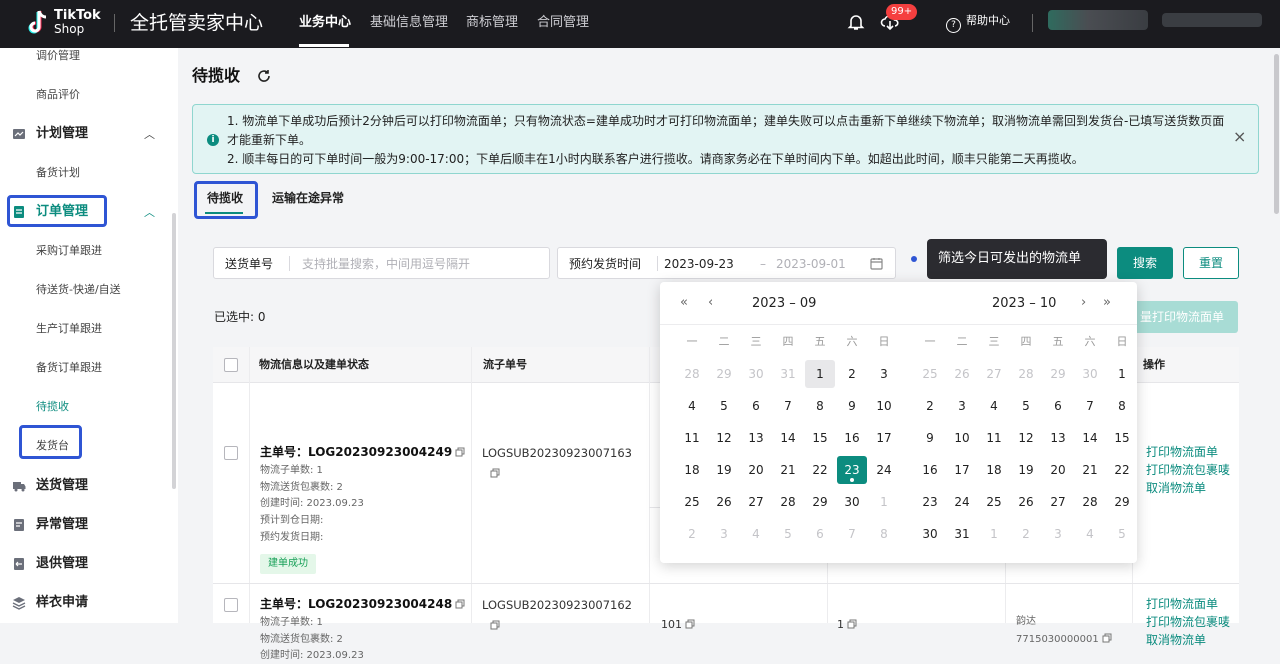 This screenshot has height=664, width=1280. Describe the element at coordinates (1212, 20) in the screenshot. I see `account-name` at that location.